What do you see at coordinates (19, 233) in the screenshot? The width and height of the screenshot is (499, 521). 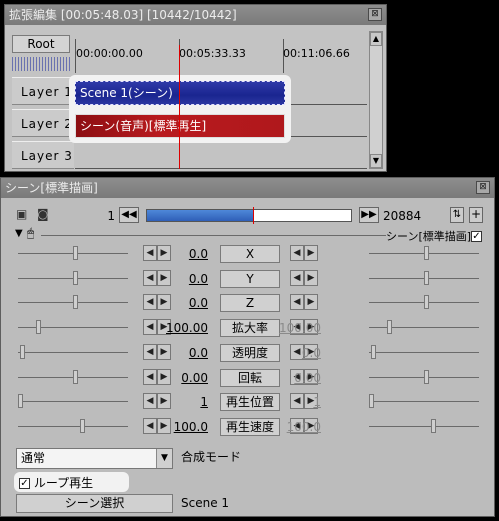 I see `collapse-icon: ▼` at bounding box center [19, 233].